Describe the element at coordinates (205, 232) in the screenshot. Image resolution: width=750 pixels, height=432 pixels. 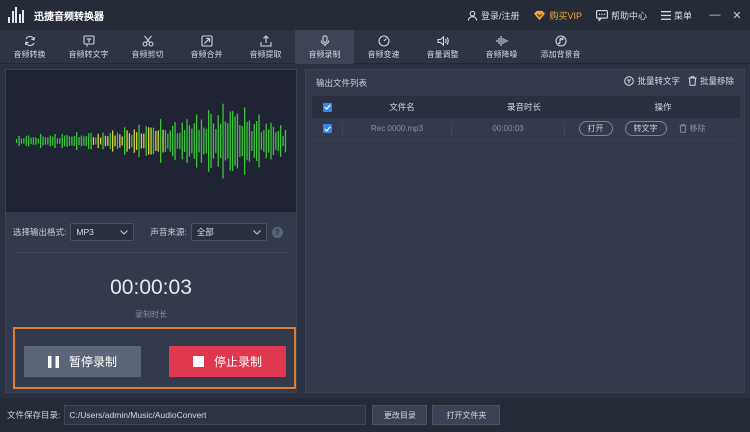
I see `source-value: 全部` at that location.